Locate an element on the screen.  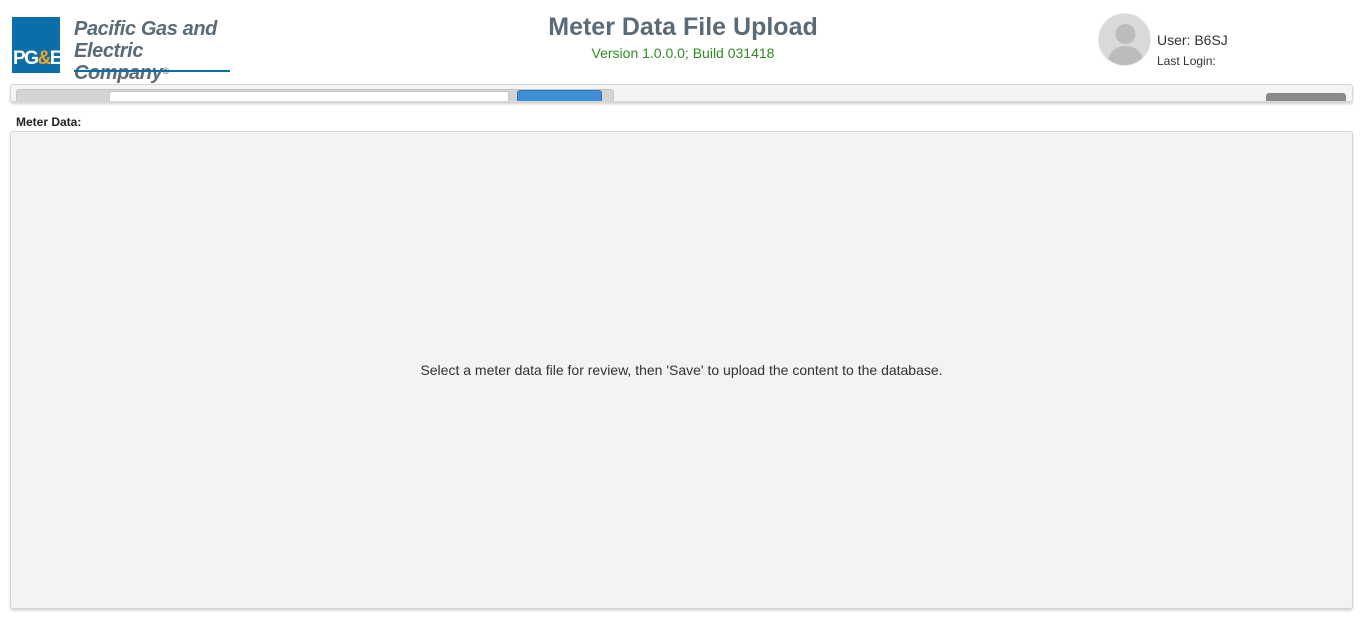
logo-letters-amp: & is located at coordinates (44, 58).